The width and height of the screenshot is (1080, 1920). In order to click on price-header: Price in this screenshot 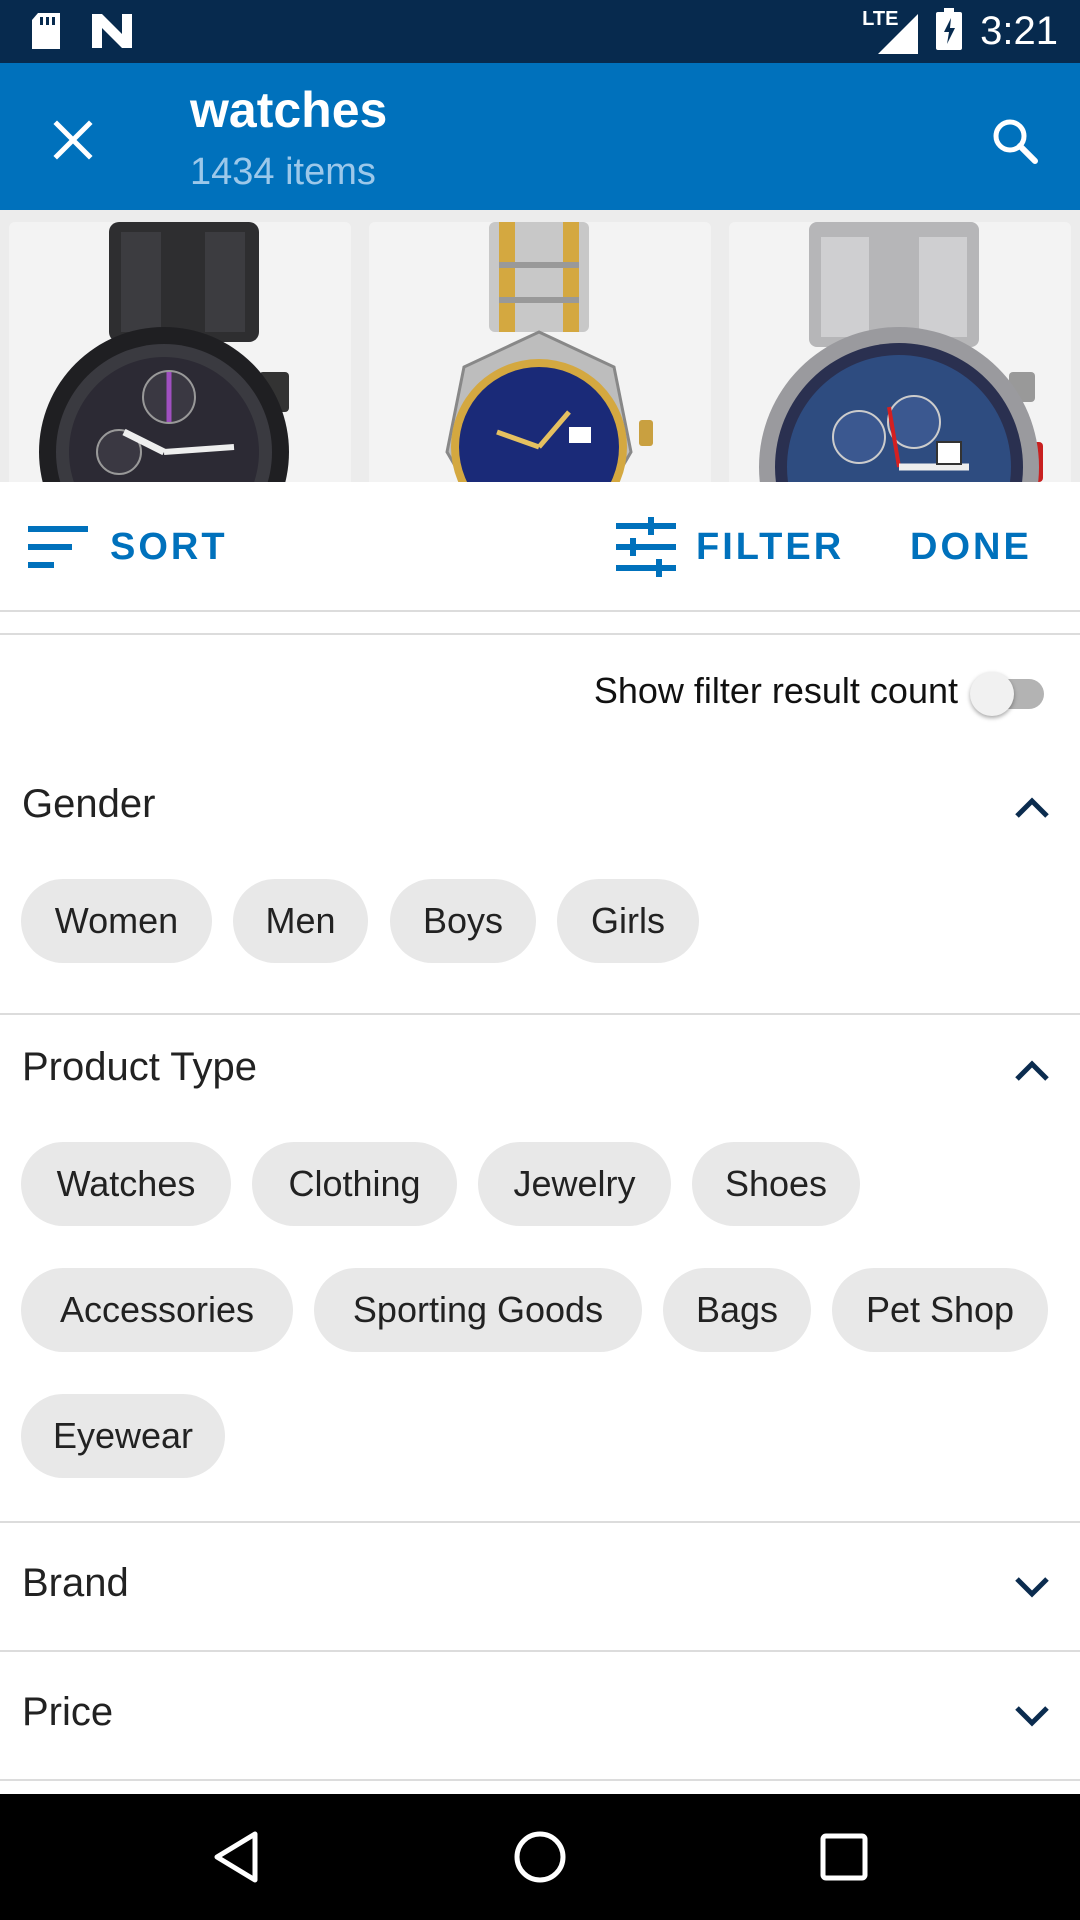, I will do `click(540, 1715)`.